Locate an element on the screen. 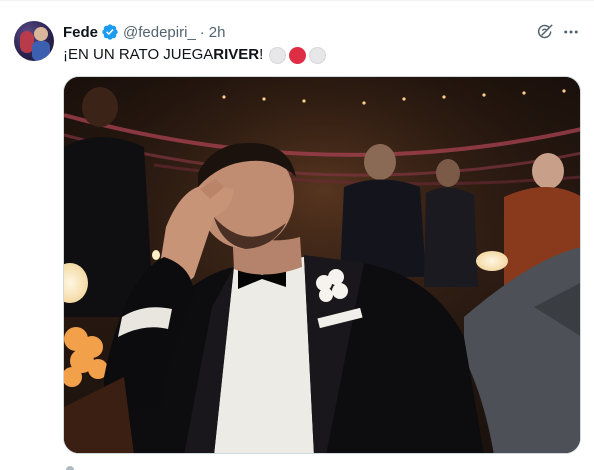 Image resolution: width=594 pixels, height=470 pixels. next-item-edge is located at coordinates (70, 468).